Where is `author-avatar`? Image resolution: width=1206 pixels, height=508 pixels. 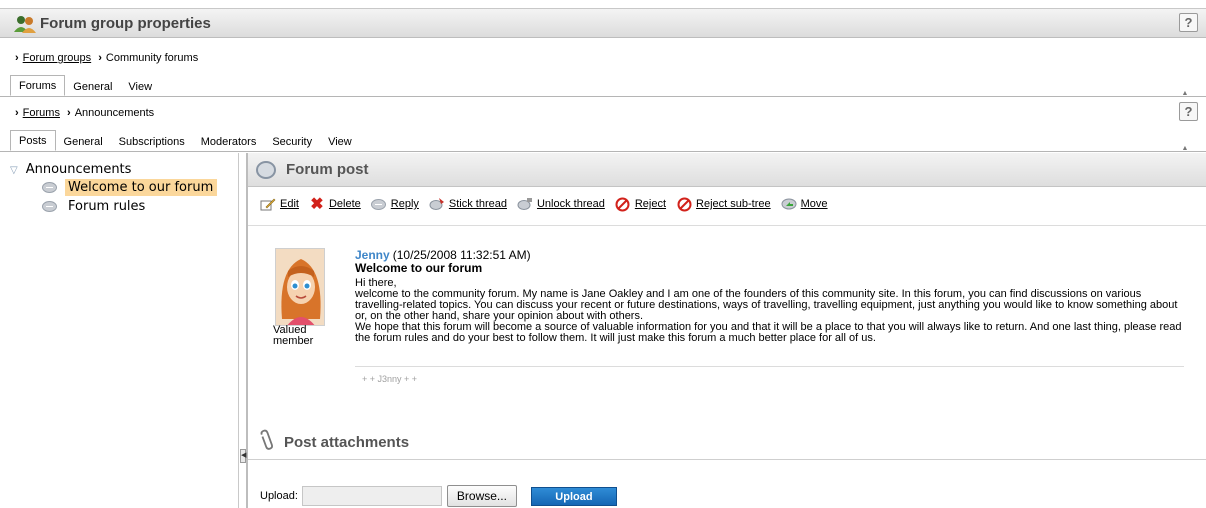 author-avatar is located at coordinates (300, 287).